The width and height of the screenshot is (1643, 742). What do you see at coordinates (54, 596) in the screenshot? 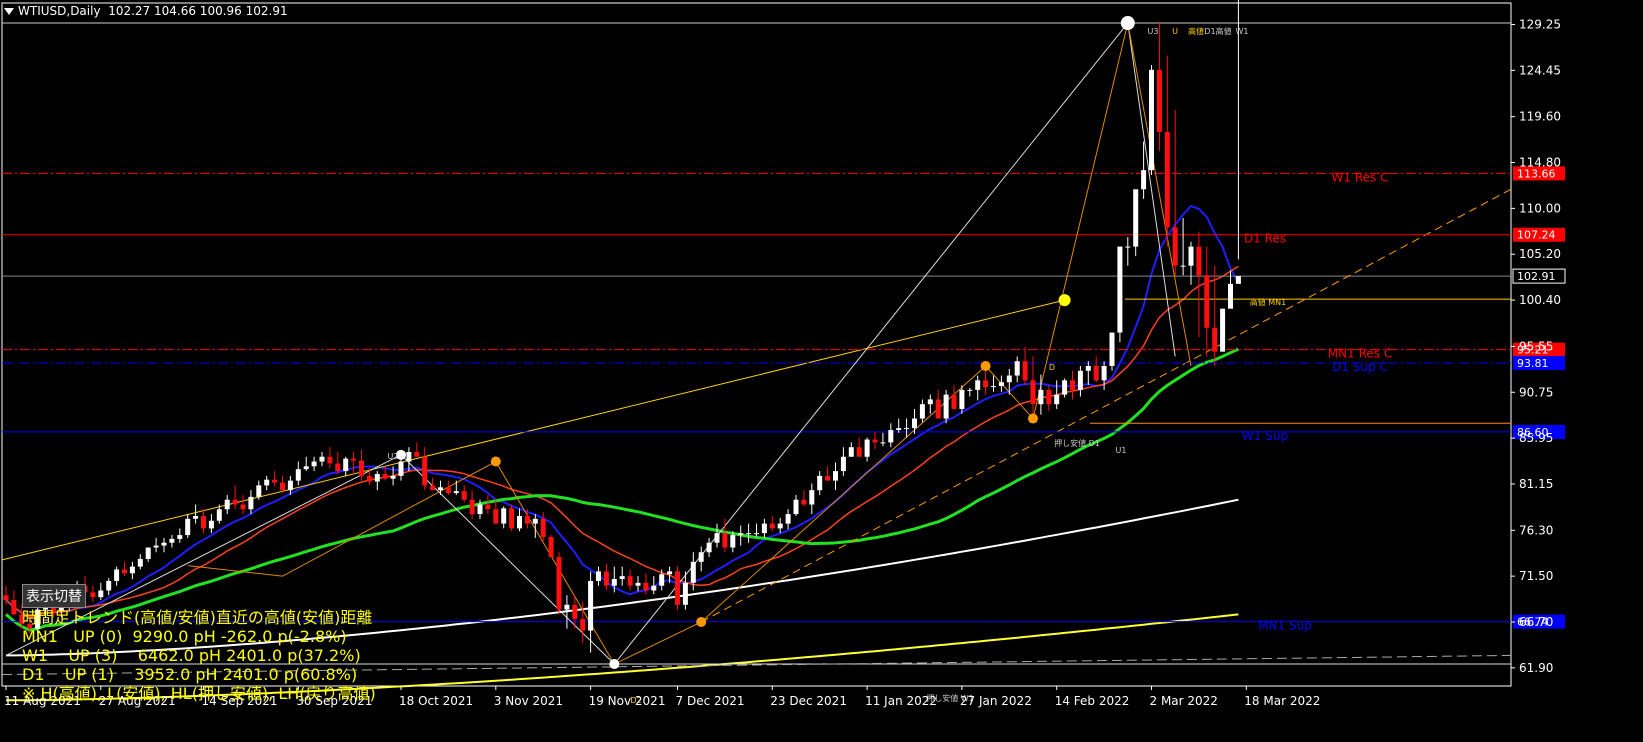
I see `display-toggle-button: 表示切替` at bounding box center [54, 596].